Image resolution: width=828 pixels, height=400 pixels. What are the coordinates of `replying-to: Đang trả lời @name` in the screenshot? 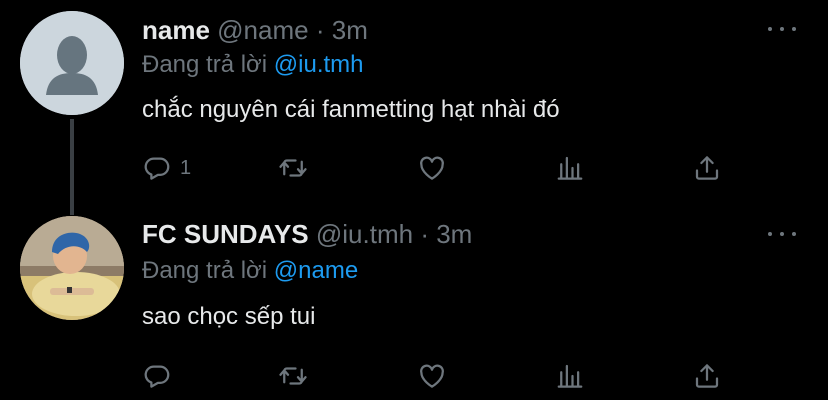 It's located at (250, 271).